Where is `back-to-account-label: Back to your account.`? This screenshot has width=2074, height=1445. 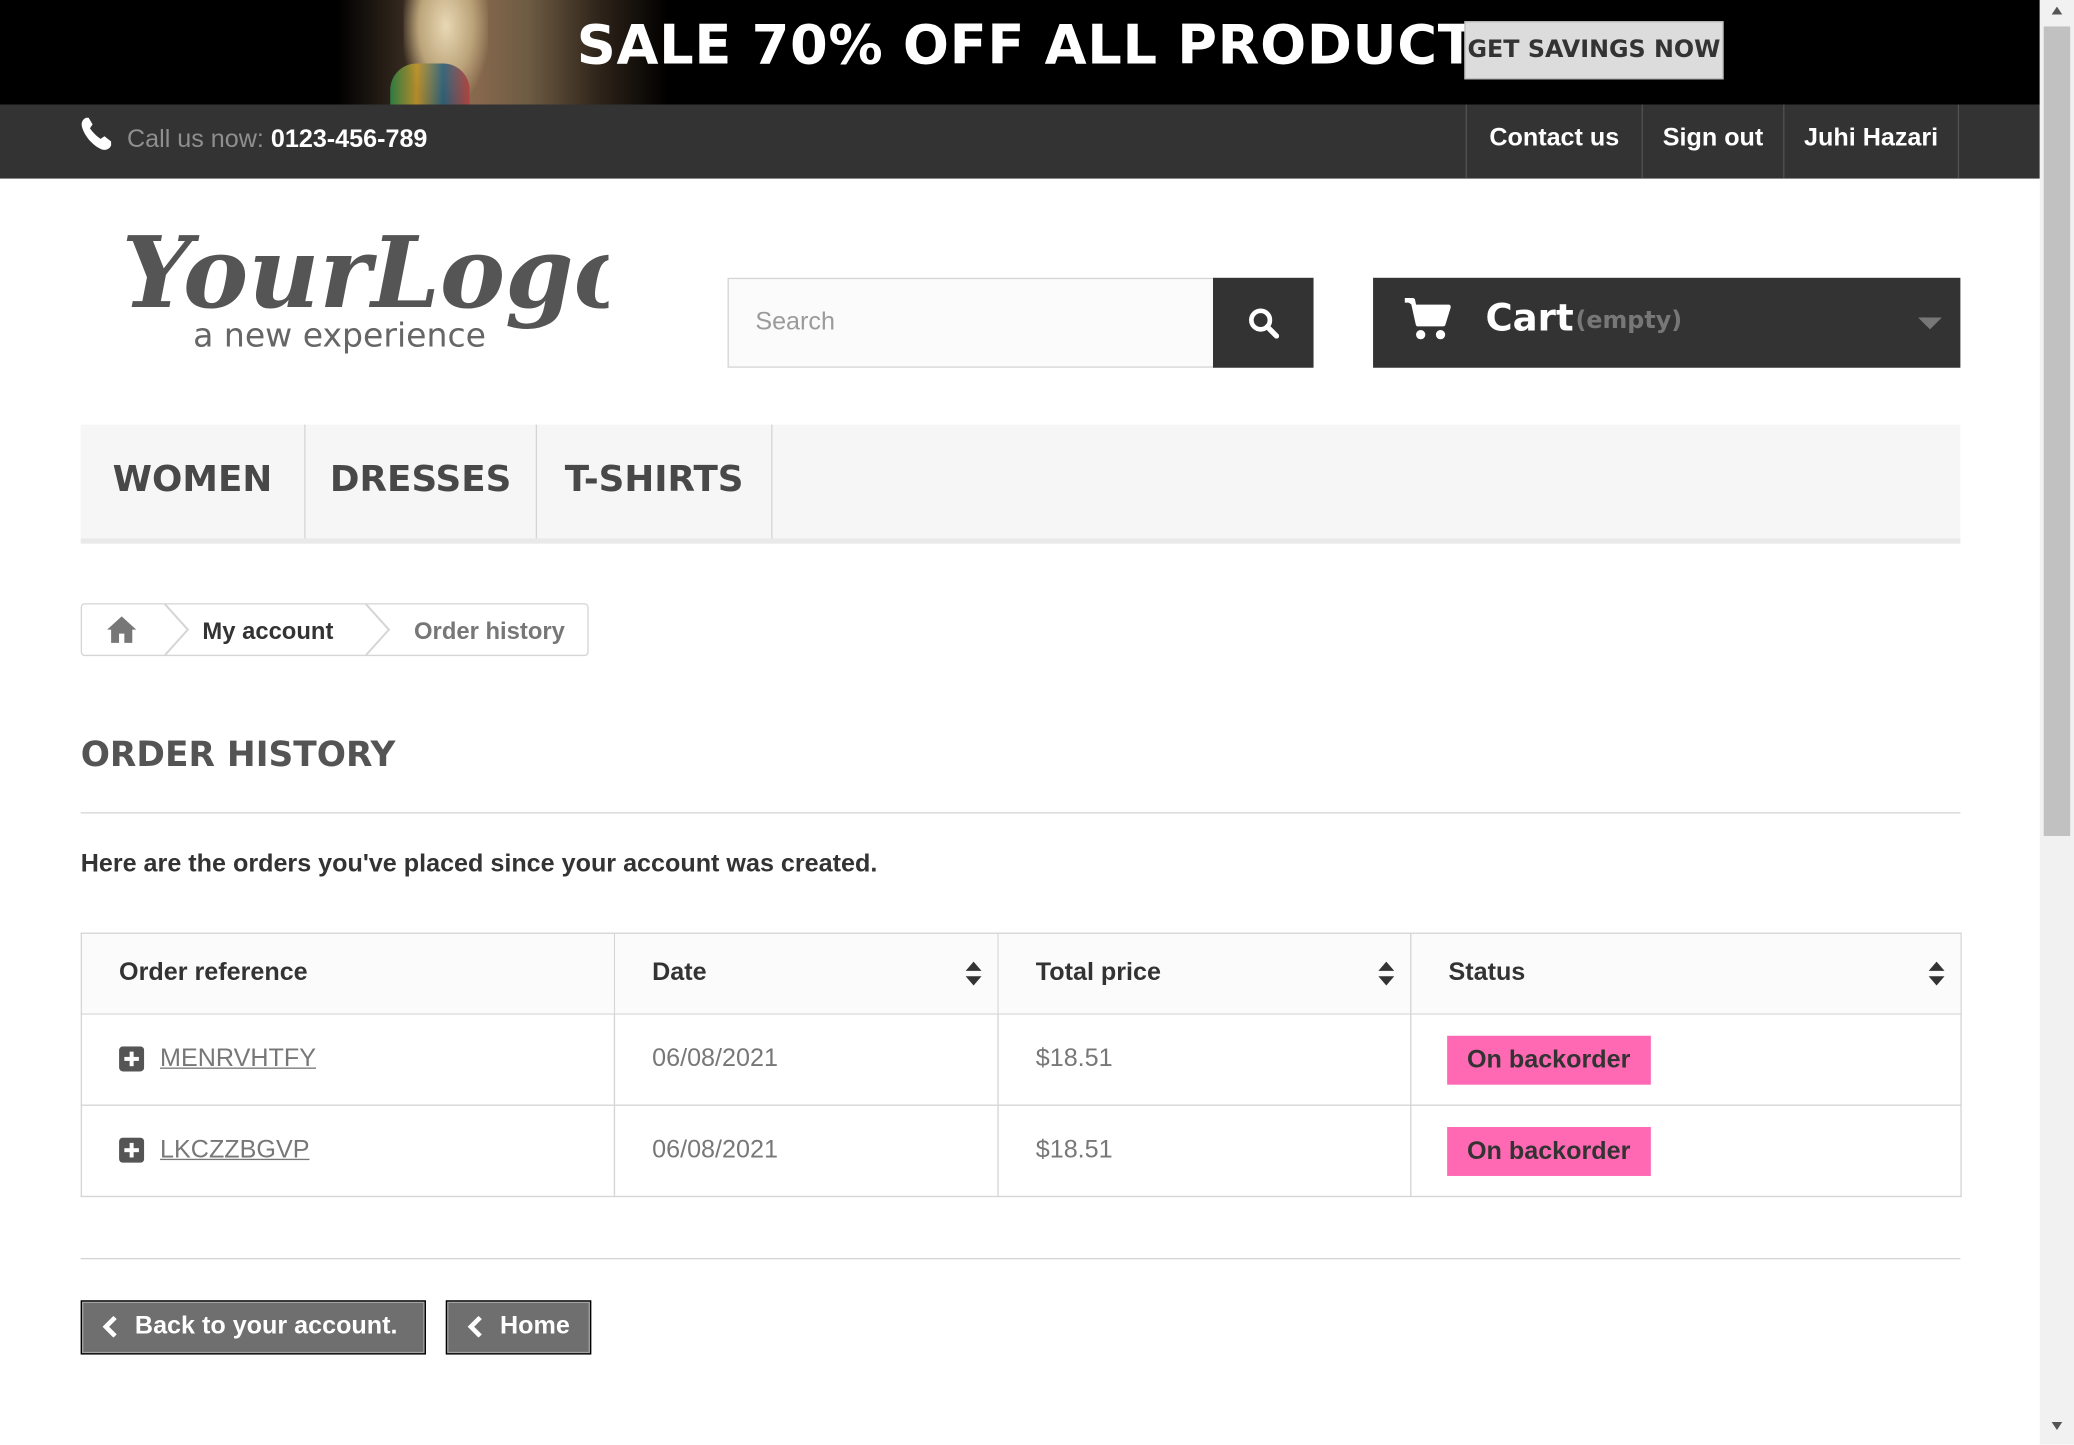 back-to-account-label: Back to your account. is located at coordinates (266, 1326).